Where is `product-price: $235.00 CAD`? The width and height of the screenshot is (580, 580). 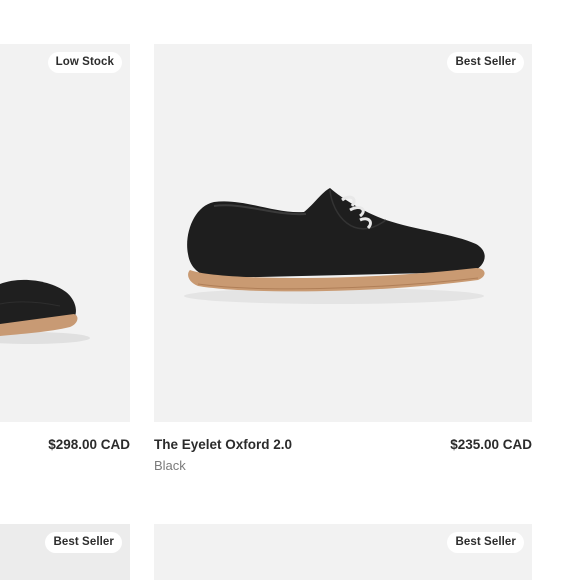 product-price: $235.00 CAD is located at coordinates (491, 444).